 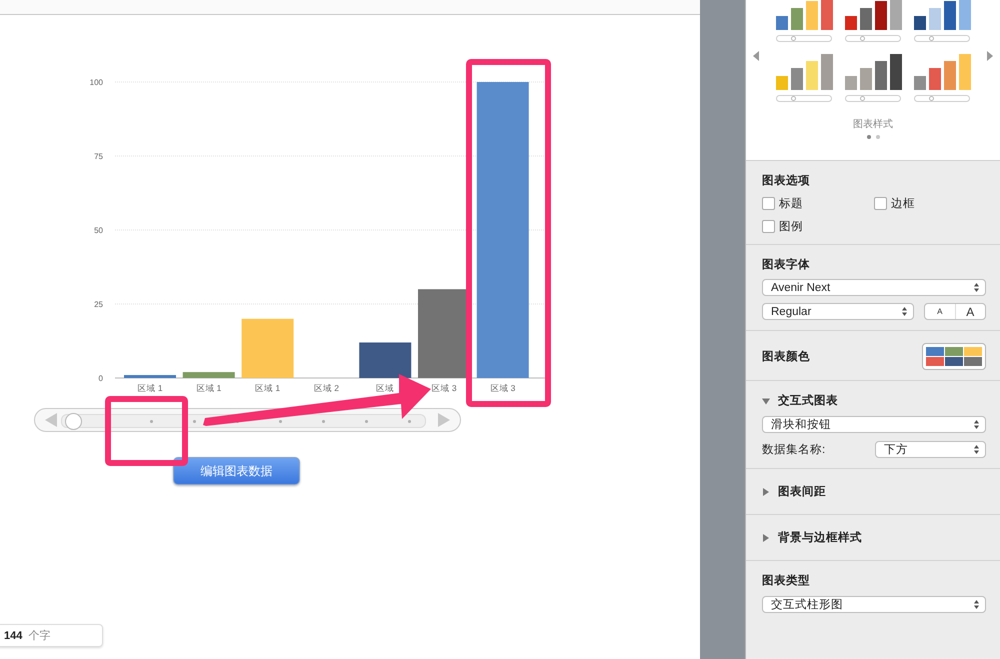 I want to click on section-title: 图表颜色, so click(x=786, y=356).